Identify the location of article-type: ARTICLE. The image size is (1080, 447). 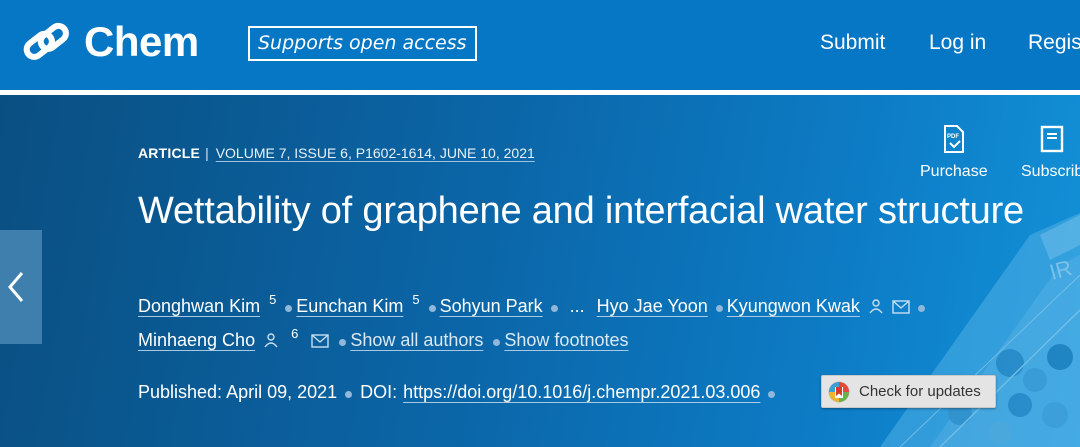
(169, 153).